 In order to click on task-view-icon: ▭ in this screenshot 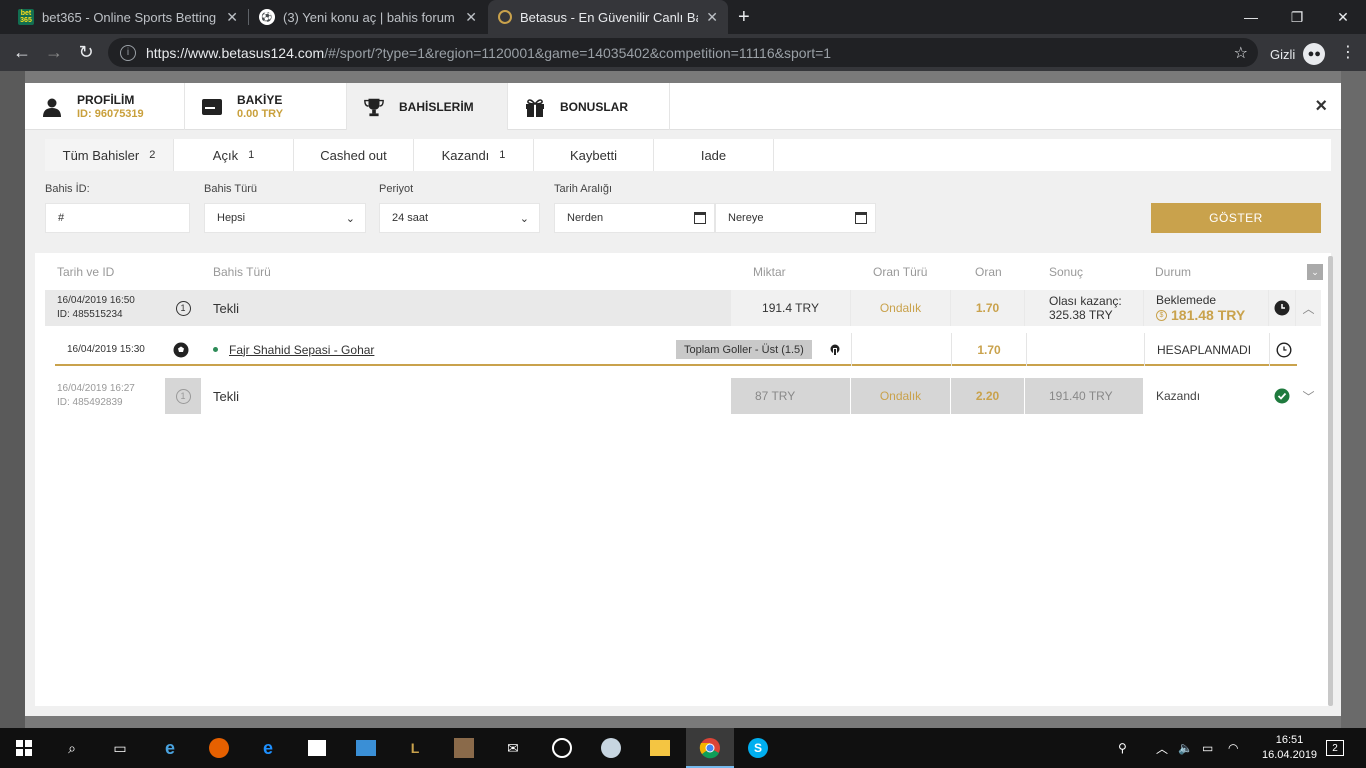, I will do `click(120, 748)`.